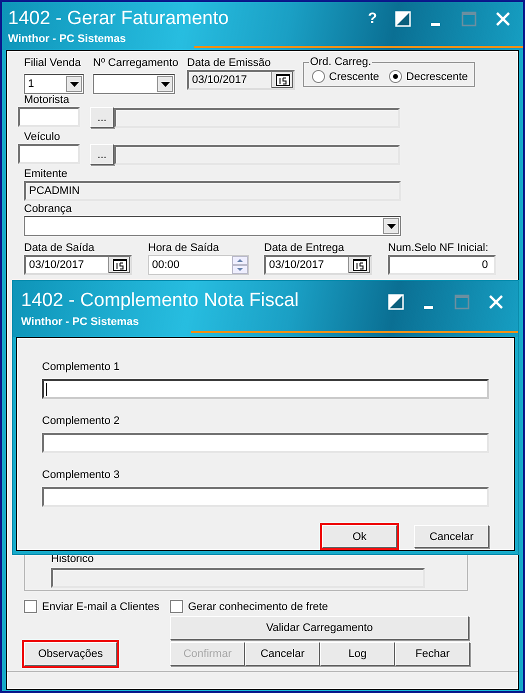 The width and height of the screenshot is (525, 693). What do you see at coordinates (305, 248) in the screenshot?
I see `field-label: Data de Entrega` at bounding box center [305, 248].